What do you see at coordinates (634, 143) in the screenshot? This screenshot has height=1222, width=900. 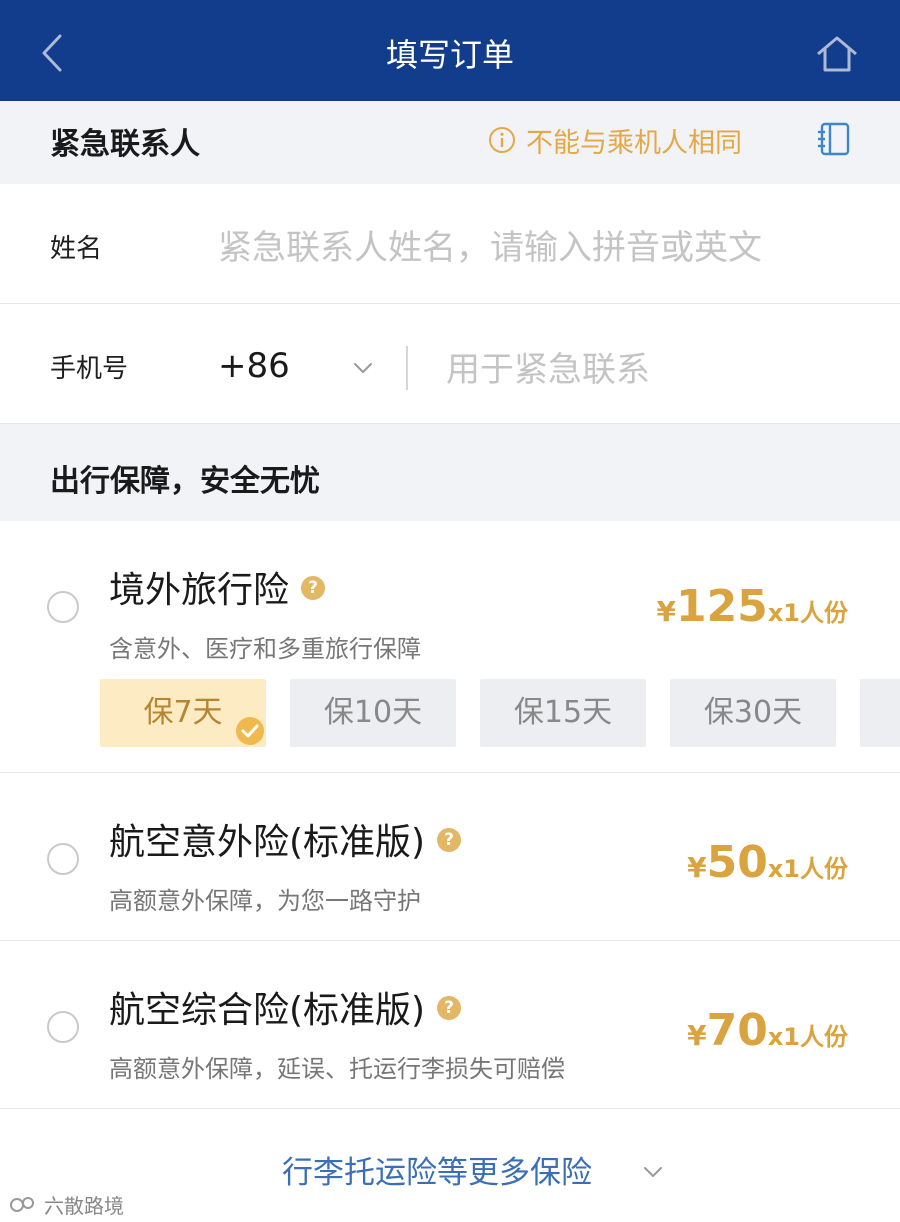 I see `warning-text: 不能与乘机人相同` at bounding box center [634, 143].